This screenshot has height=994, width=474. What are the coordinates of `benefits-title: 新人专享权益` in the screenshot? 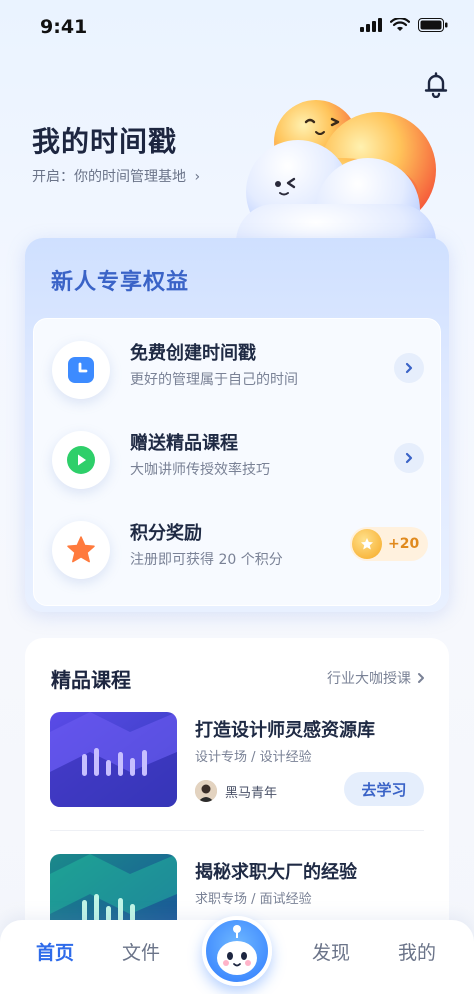 It's located at (120, 282).